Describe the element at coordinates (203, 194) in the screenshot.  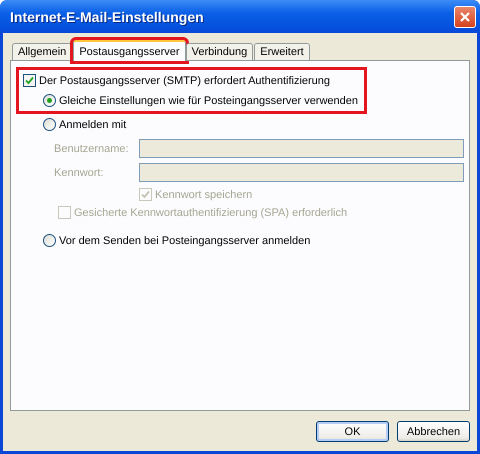
I see `checkbox-label: Kennwort speichern` at that location.